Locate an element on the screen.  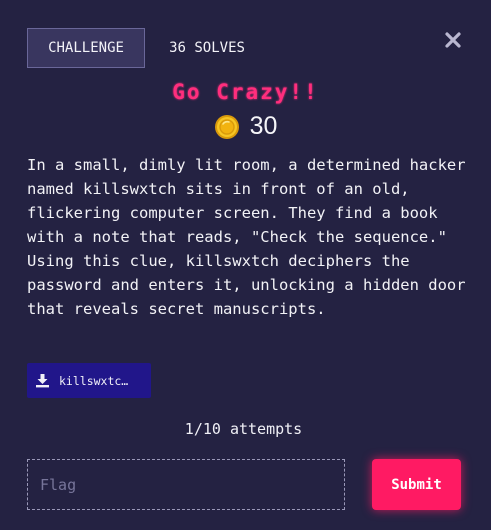
points-value: 30 is located at coordinates (263, 126).